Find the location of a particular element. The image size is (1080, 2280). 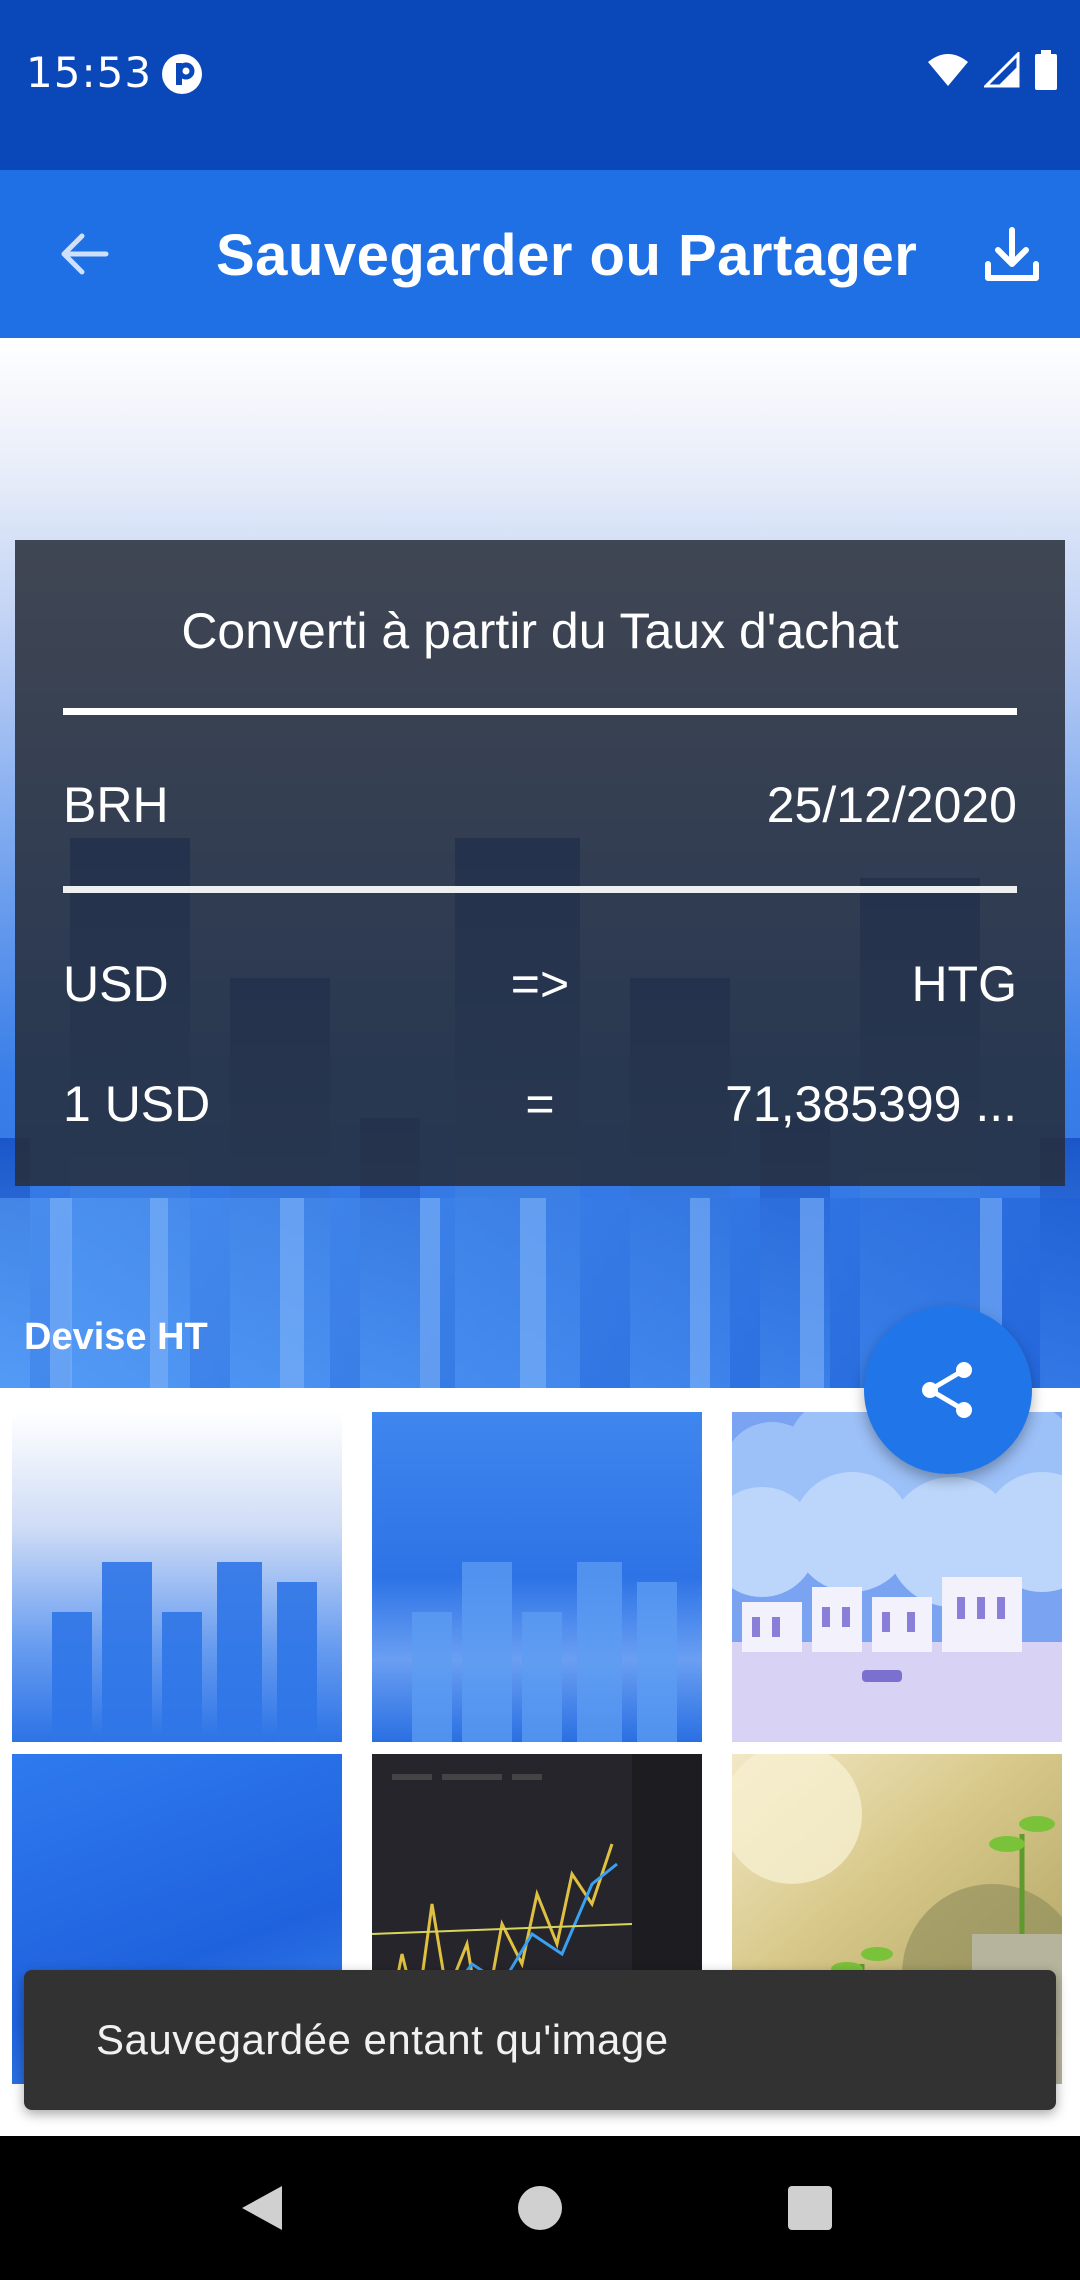

download-icon is located at coordinates (1012, 254).